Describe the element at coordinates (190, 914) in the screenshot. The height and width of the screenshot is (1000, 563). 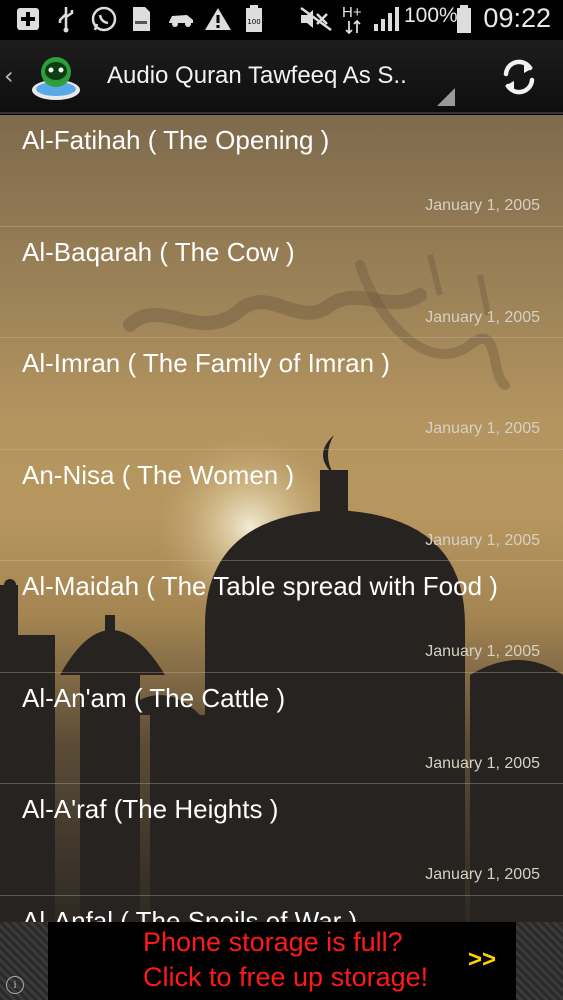
I see `surah-title: Al-Anfal ( The Spoils of War )` at that location.